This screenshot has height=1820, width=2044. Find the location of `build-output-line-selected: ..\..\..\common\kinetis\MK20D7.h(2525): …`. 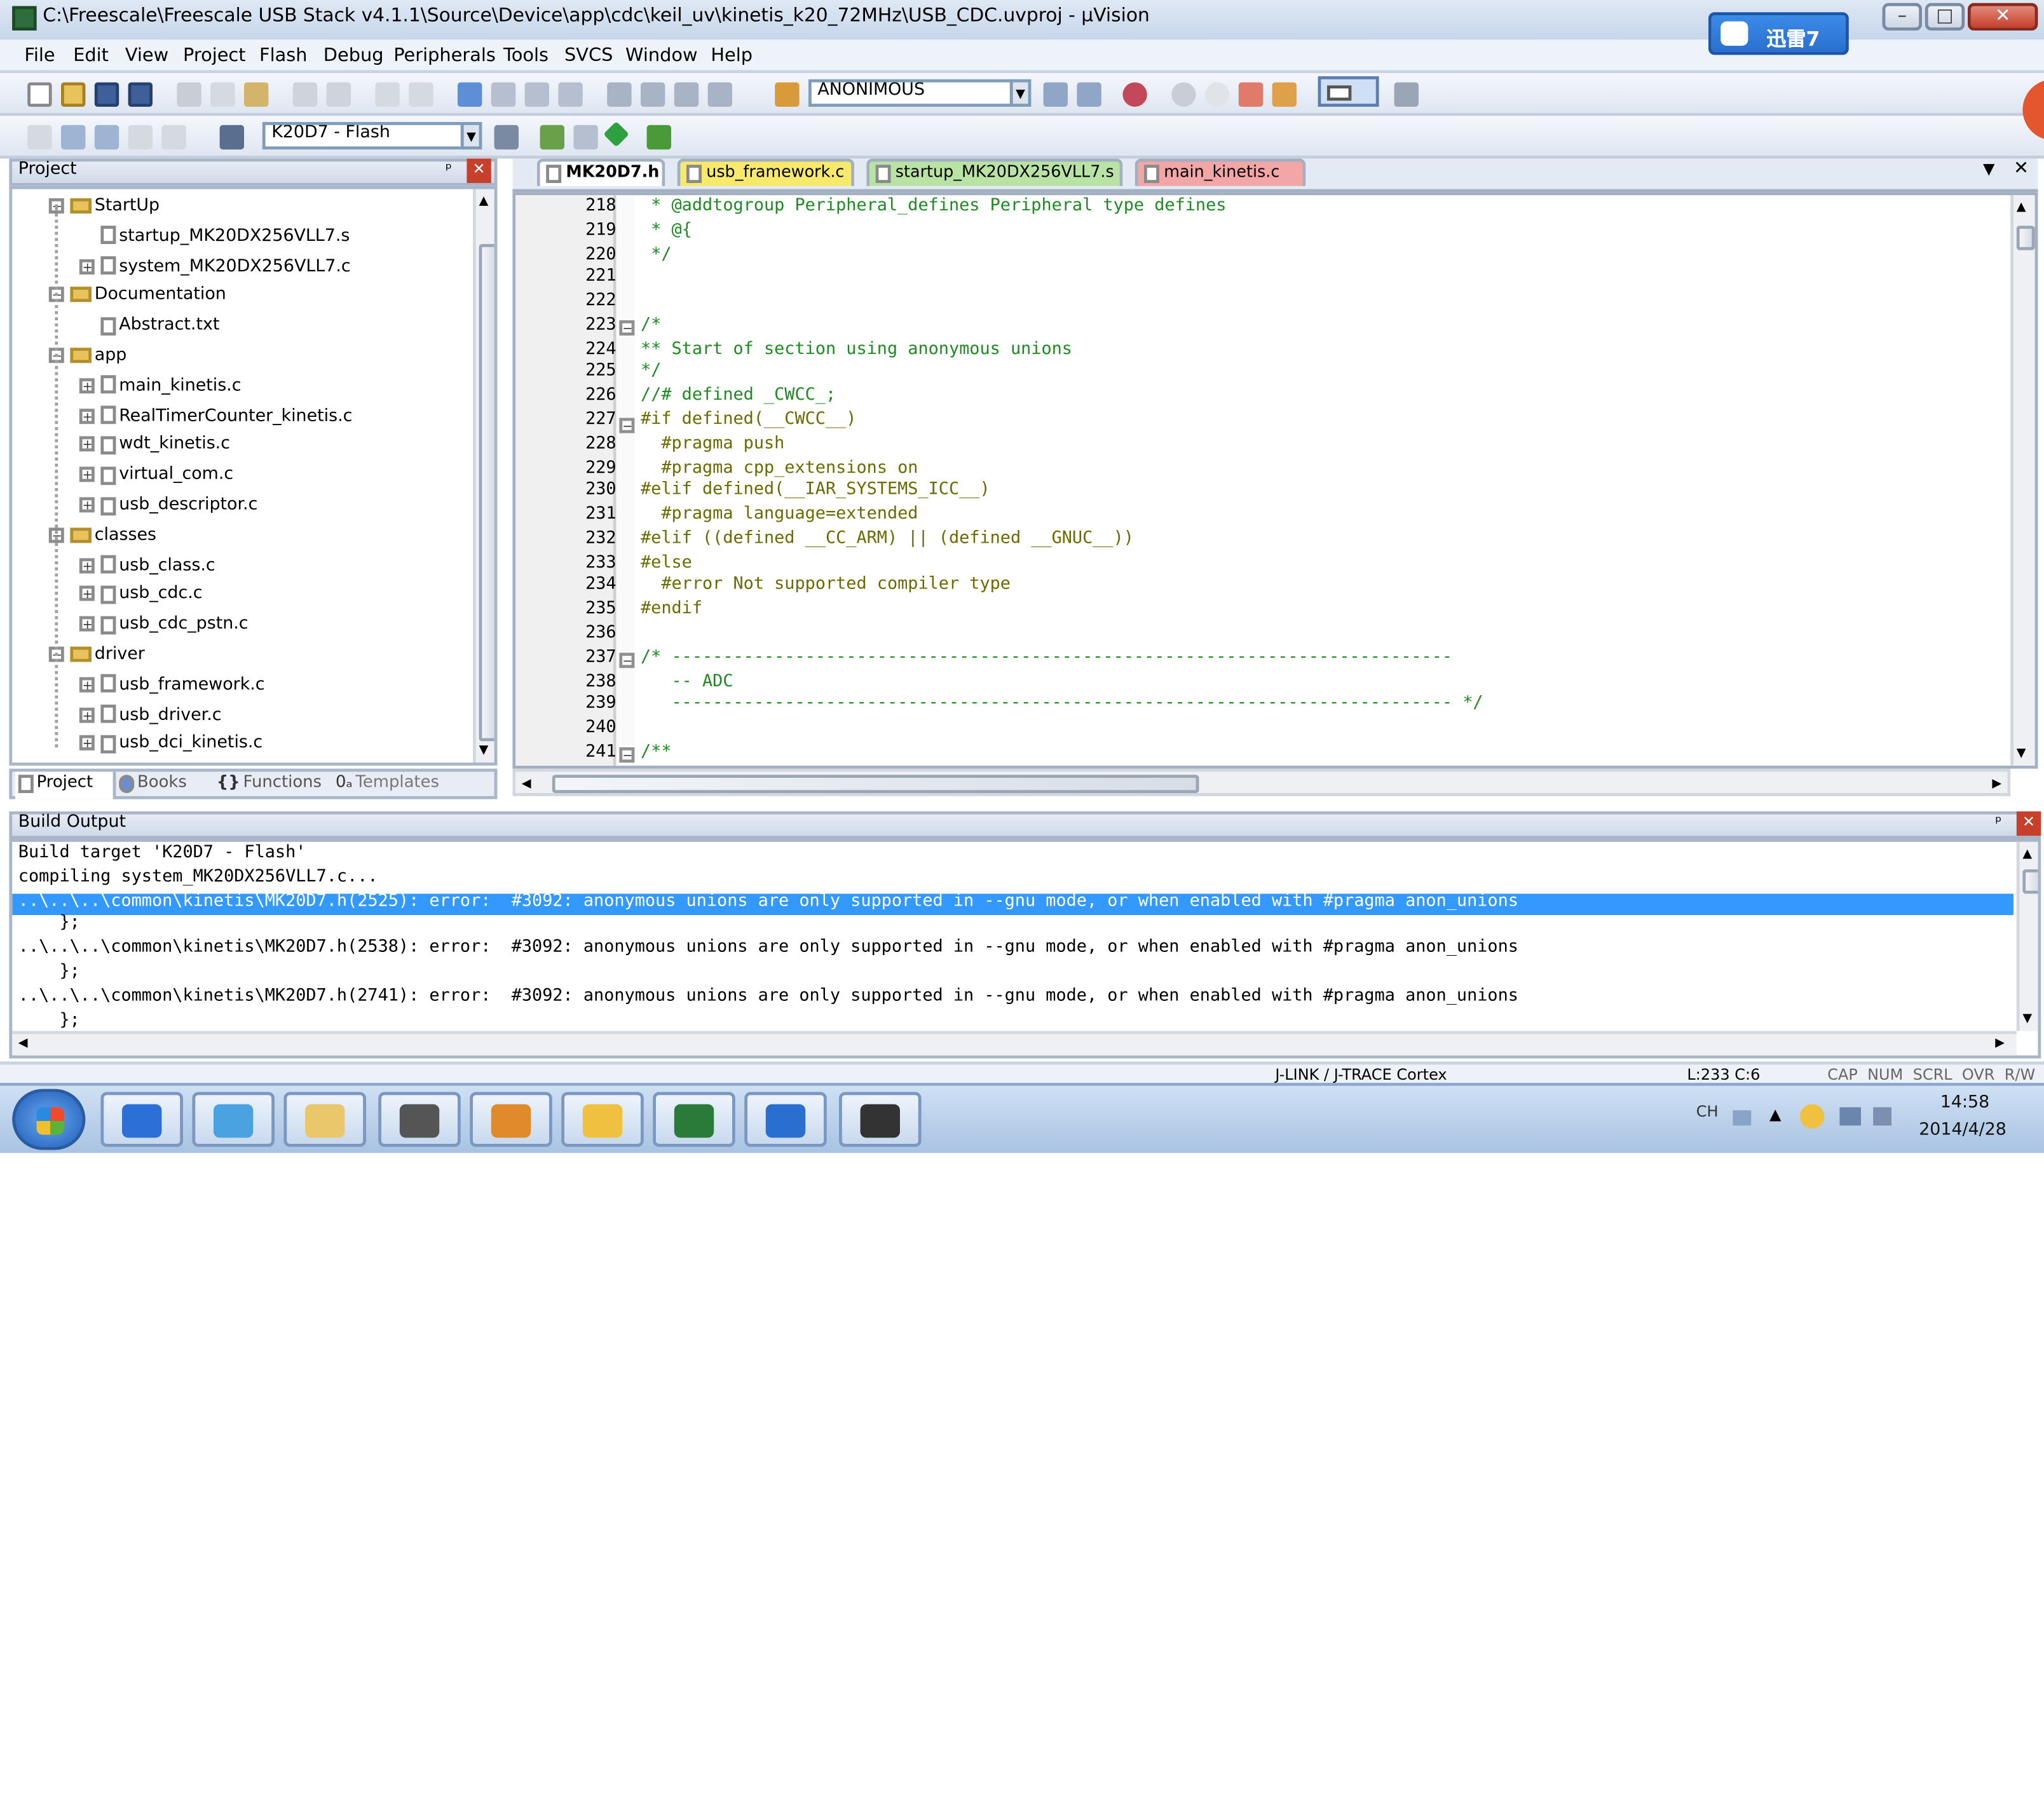

build-output-line-selected: ..\..\..\common\kinetis\MK20D7.h(2525): … is located at coordinates (768, 901).